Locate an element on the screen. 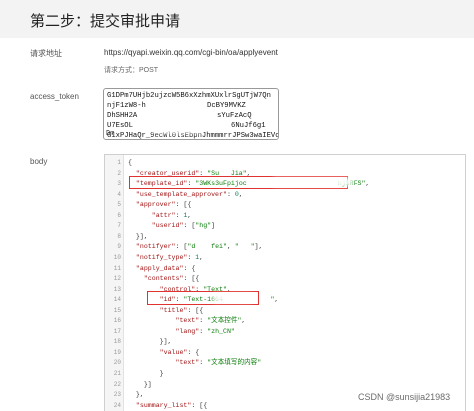 Image resolution: width=474 pixels, height=411 pixels. code-line: 4 "use_template_approver": 0, is located at coordinates (285, 194).